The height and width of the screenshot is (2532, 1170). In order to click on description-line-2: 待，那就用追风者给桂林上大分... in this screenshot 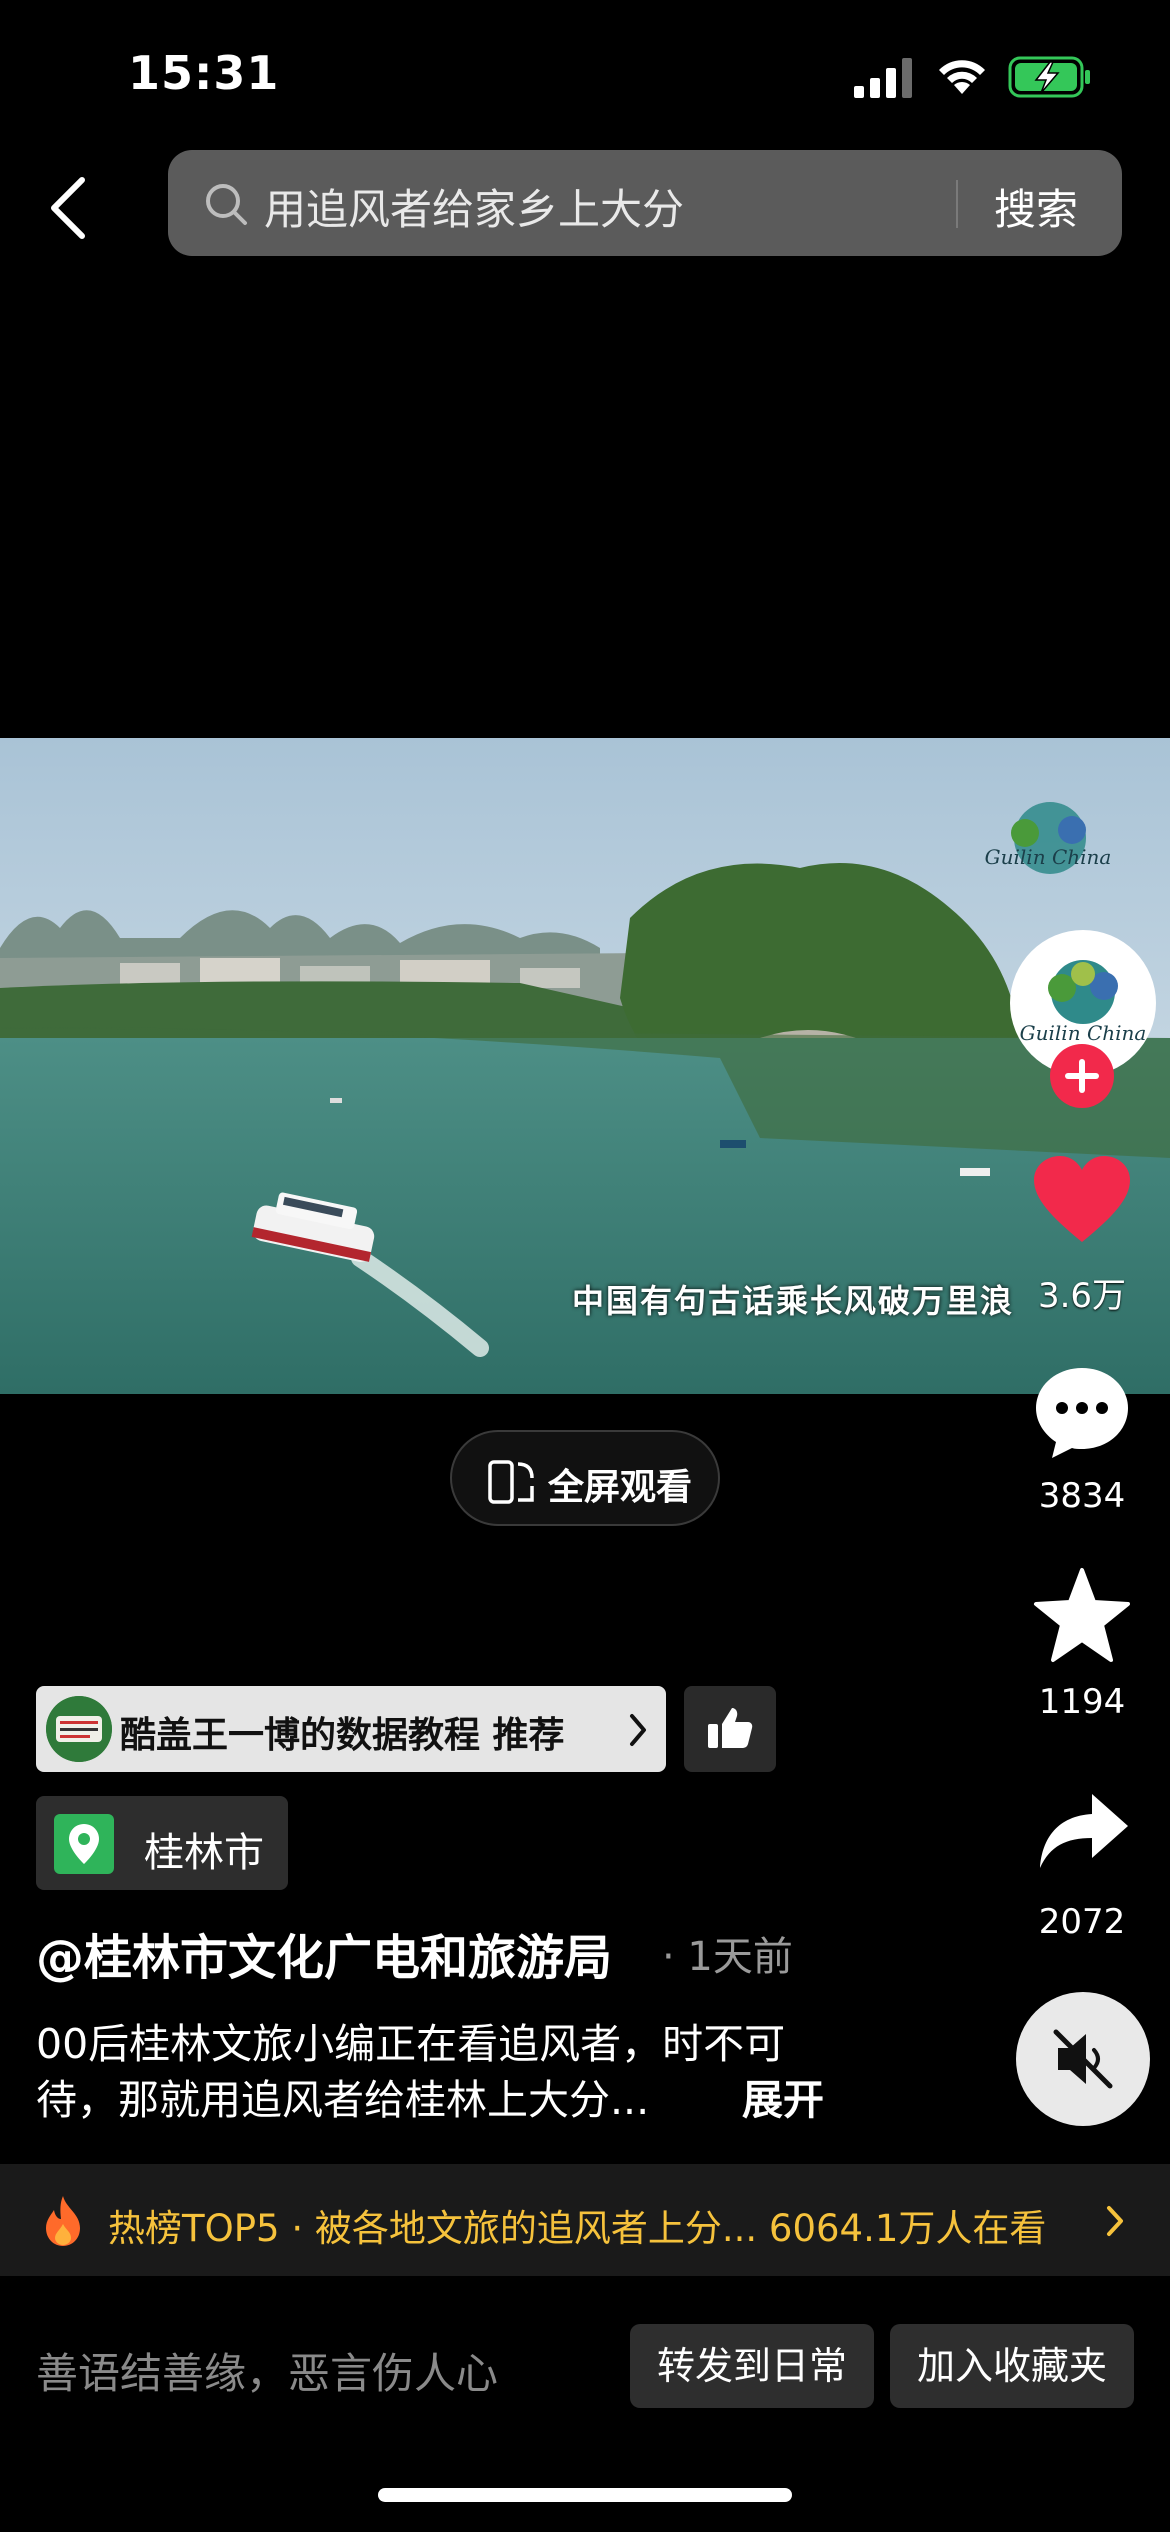, I will do `click(343, 2100)`.